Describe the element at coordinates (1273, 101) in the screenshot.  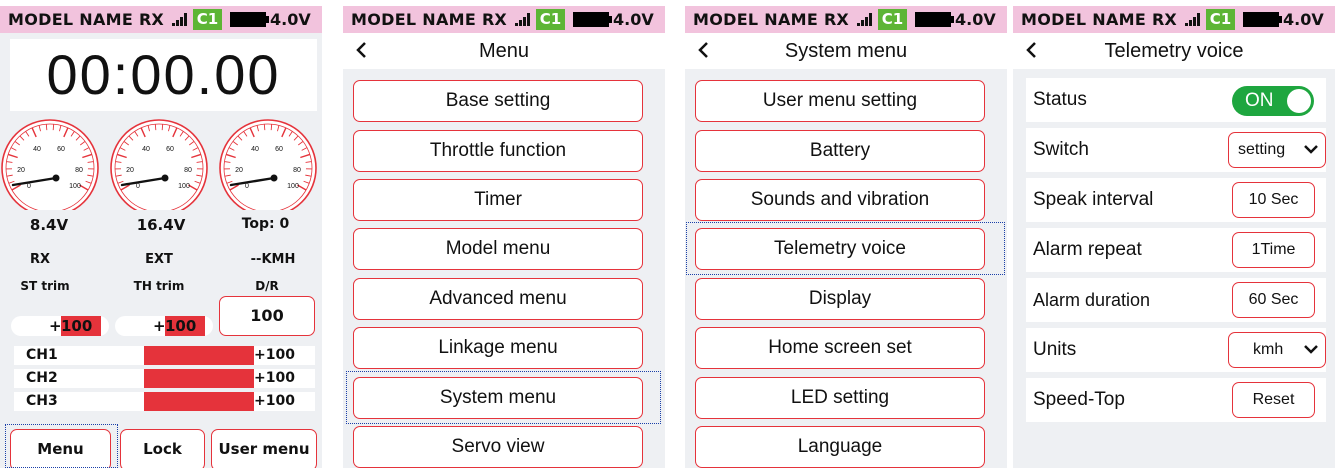
I see `status-toggle: ON` at that location.